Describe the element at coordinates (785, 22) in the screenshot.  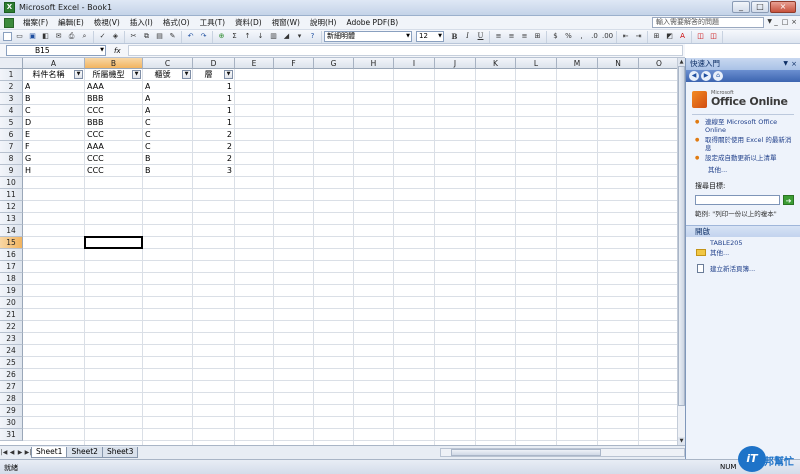
I see `doc-restore-button: □` at that location.